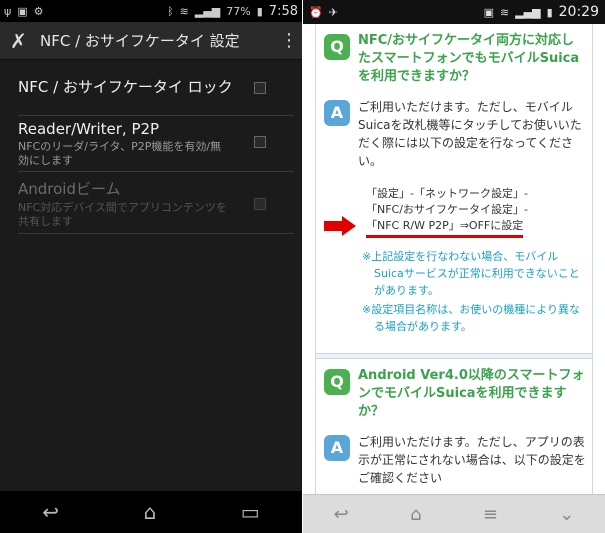  I want to click on status-bar: ψ ▣ ⚙ ᛒ ≋ ▂▄▆ 77% ▮ 7:58, so click(151, 11).